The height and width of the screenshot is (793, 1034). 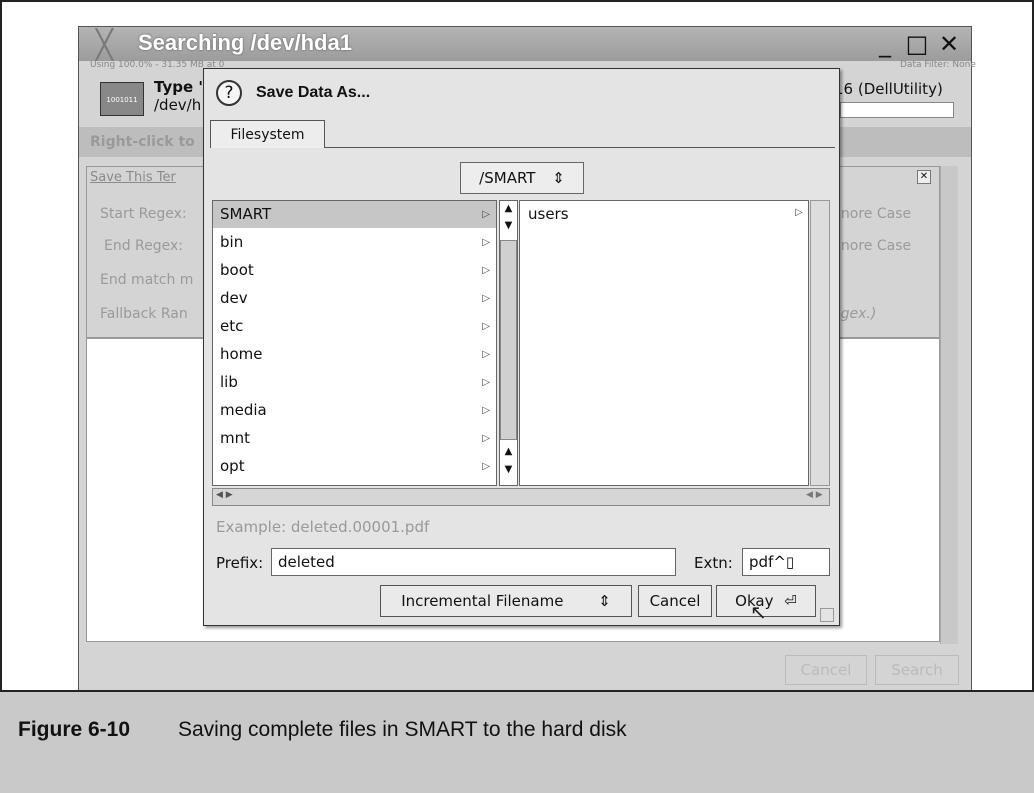 I want to click on right-click-hint: Right-click to, so click(x=142, y=142).